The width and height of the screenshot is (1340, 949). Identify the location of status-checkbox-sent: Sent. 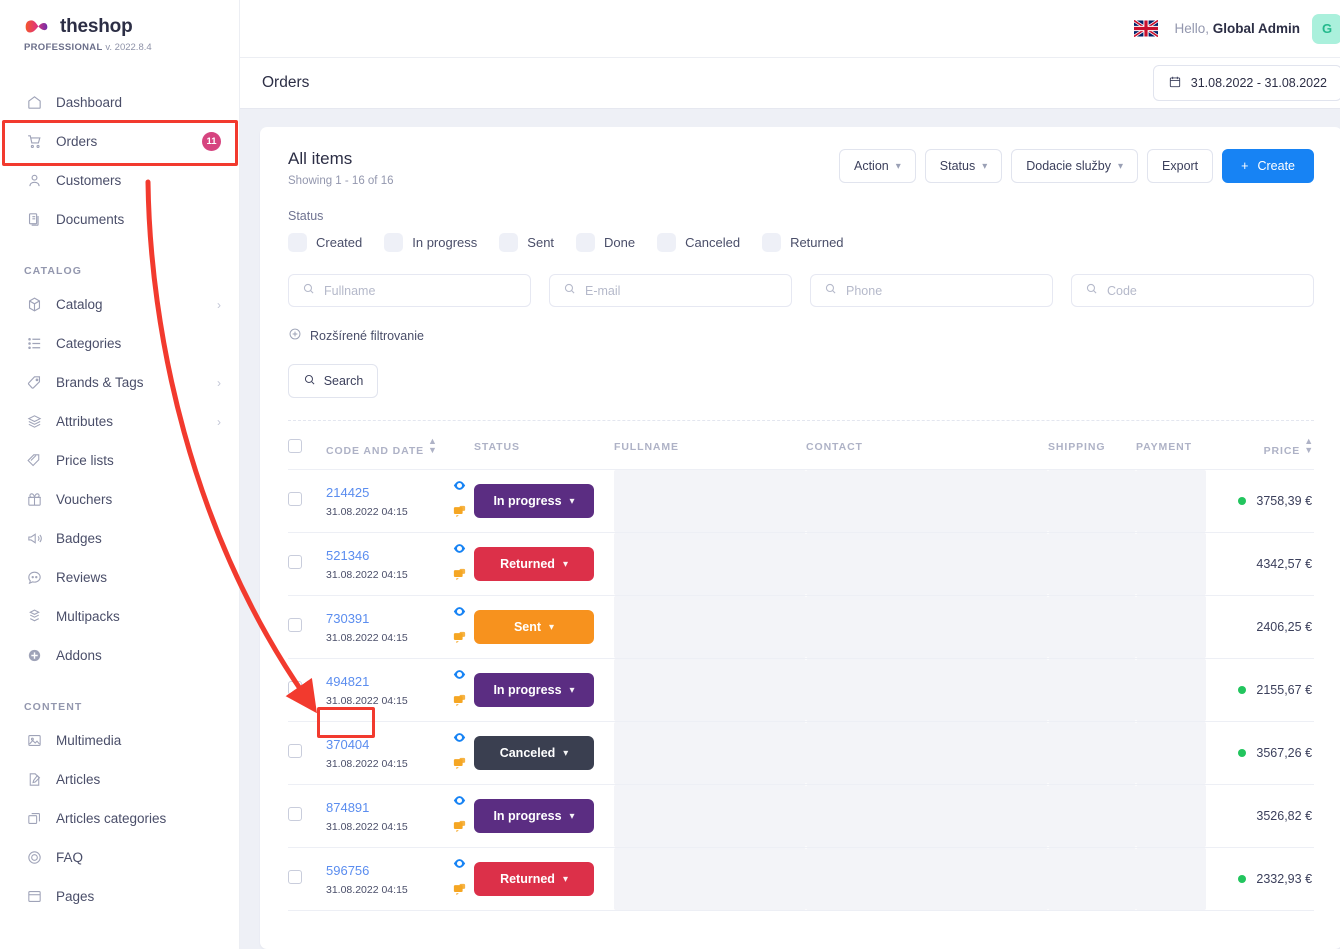
(526, 242).